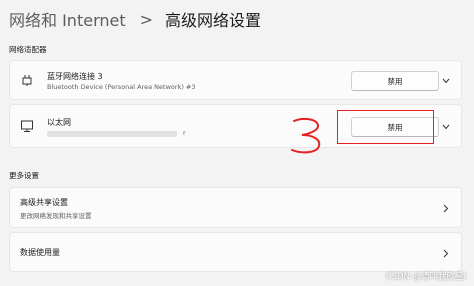 This screenshot has height=286, width=474. Describe the element at coordinates (67, 19) in the screenshot. I see `breadcrumb-parent-link: 网络和 Internet` at that location.